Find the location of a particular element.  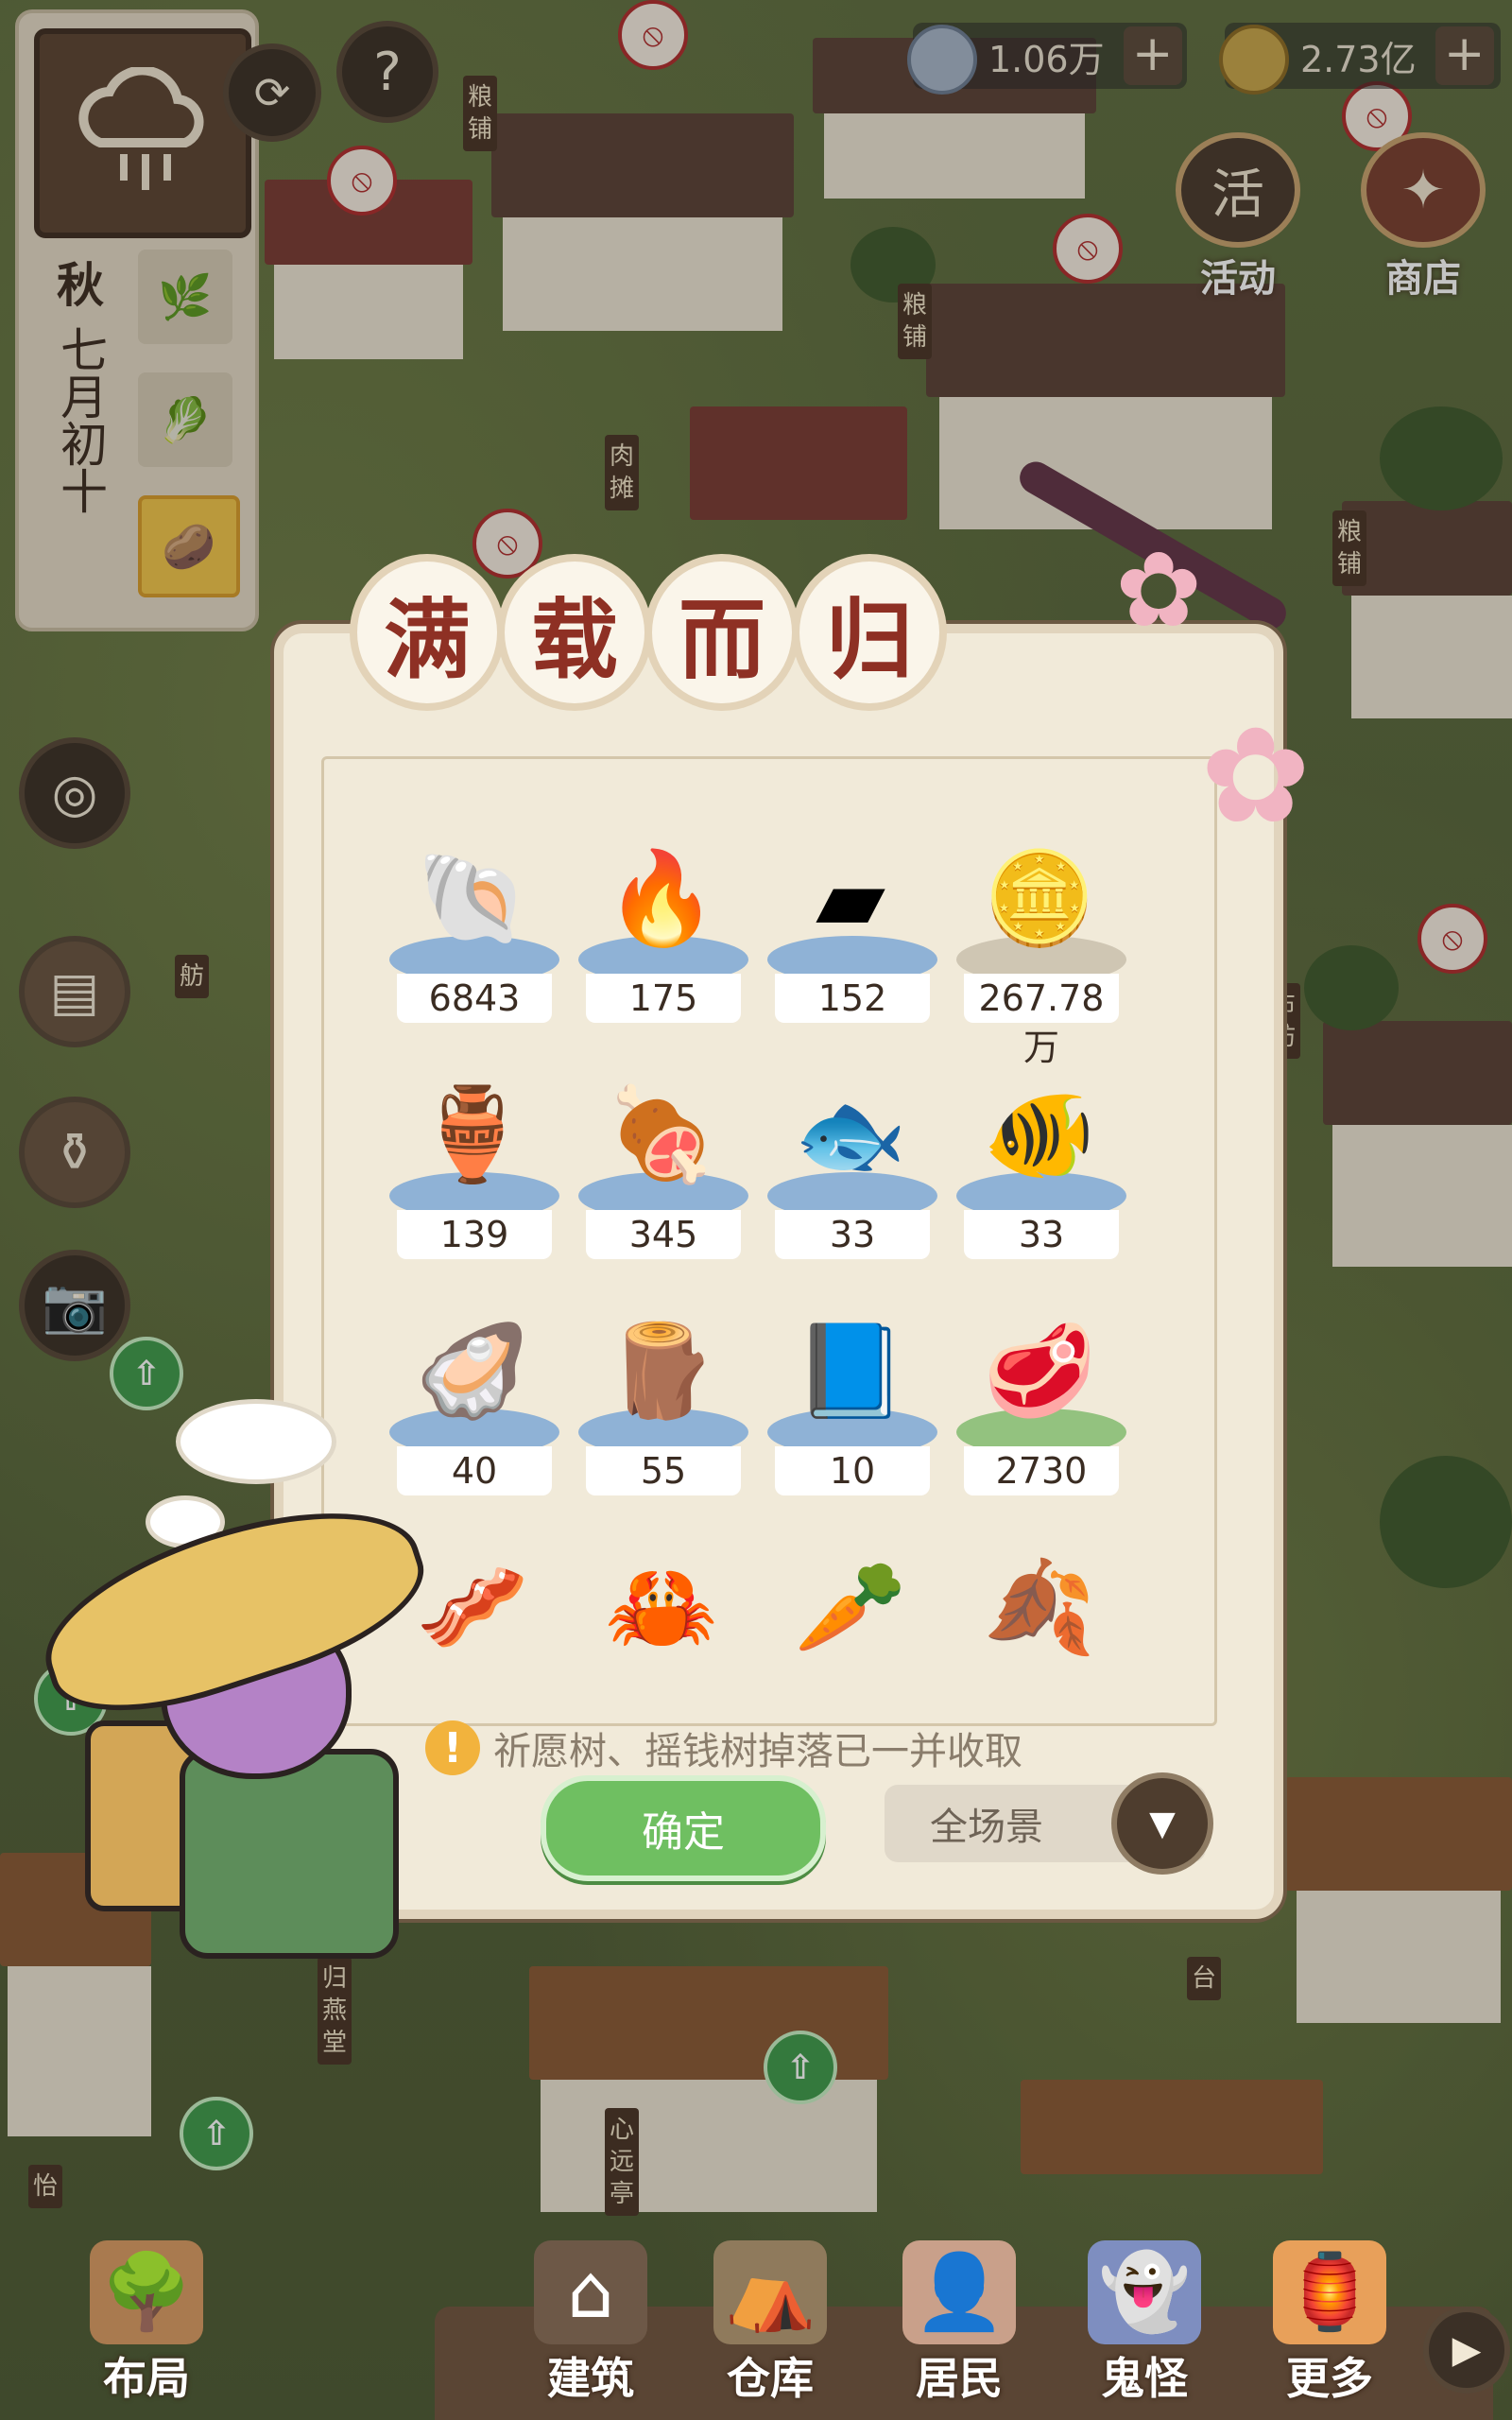

root-icon: 🥕 is located at coordinates (850, 1606).